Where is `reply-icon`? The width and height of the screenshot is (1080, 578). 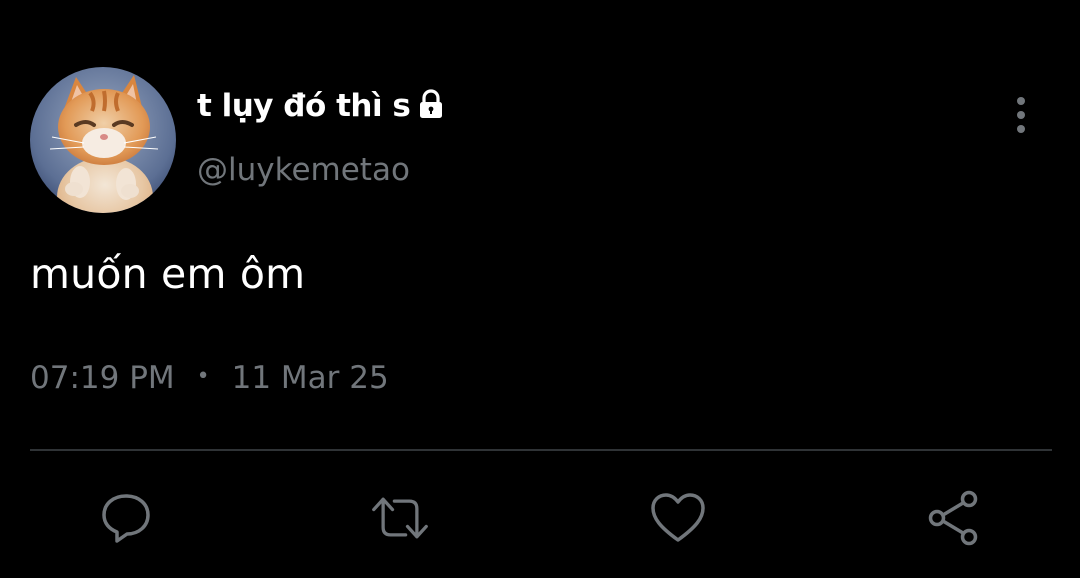 reply-icon is located at coordinates (126, 518).